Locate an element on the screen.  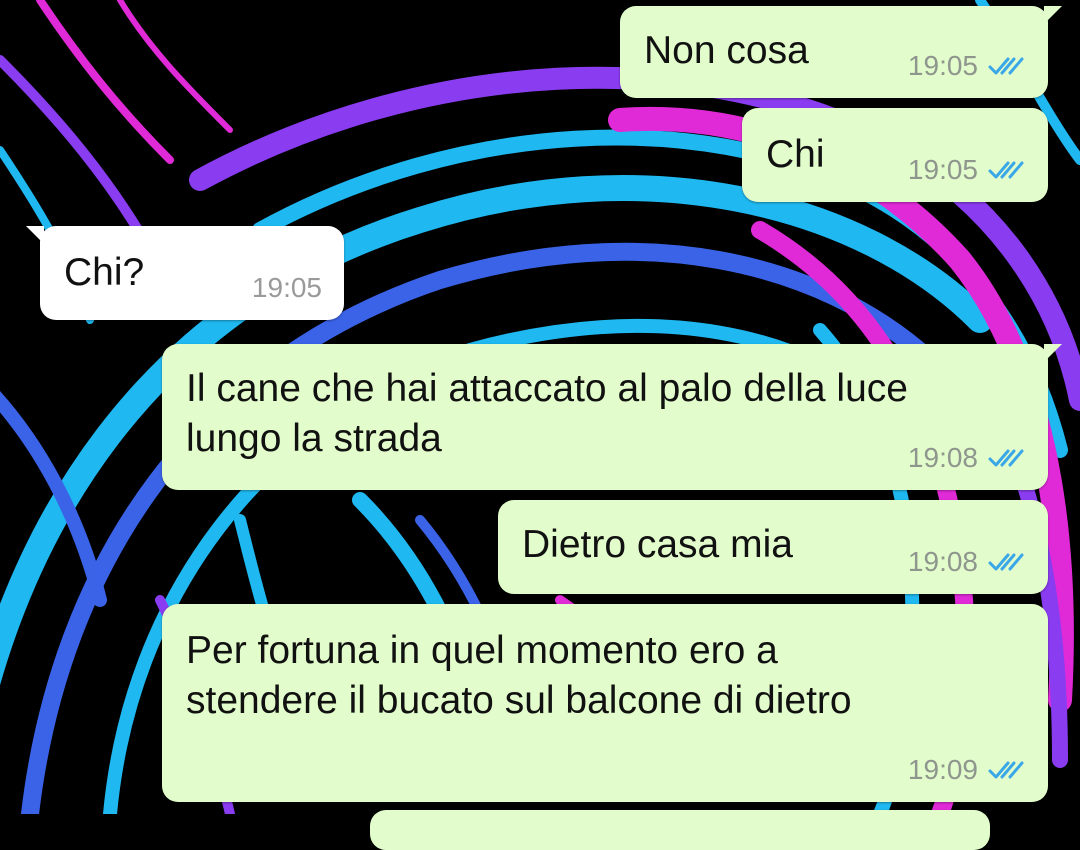
message-meta: 19:09 is located at coordinates (967, 770).